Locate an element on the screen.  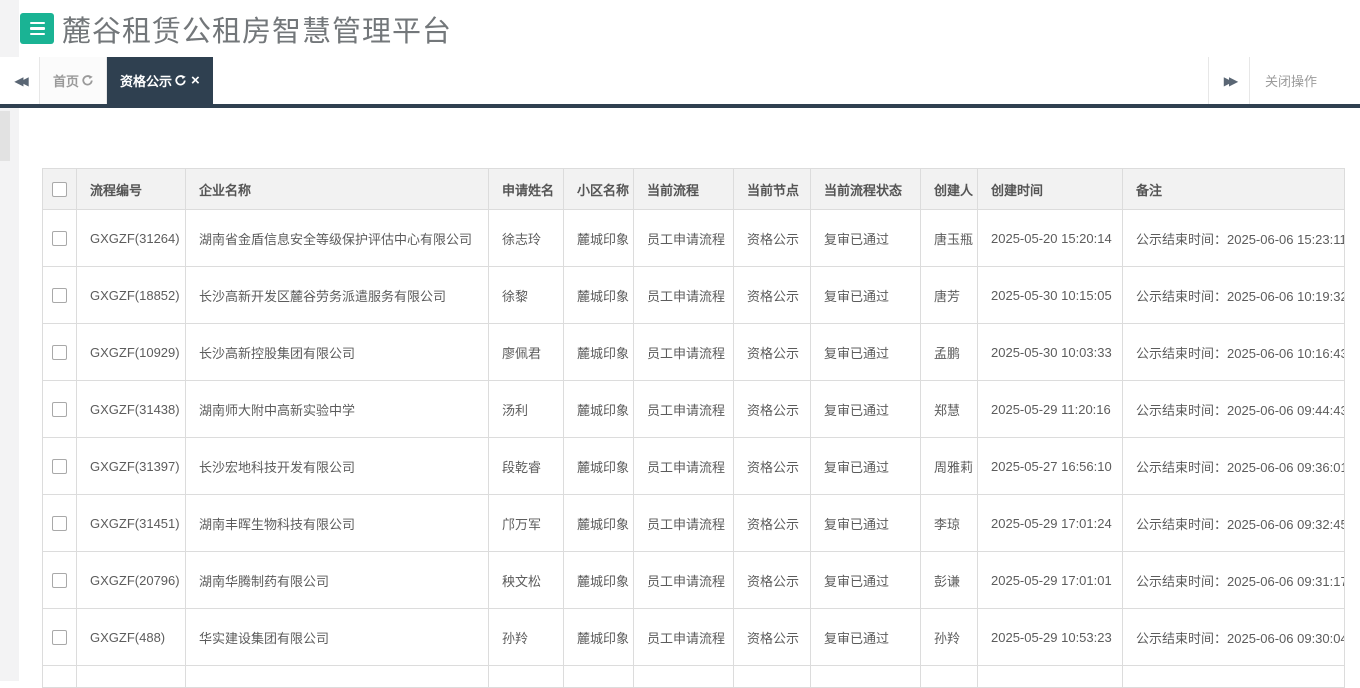
cell-applicant: 秧文松 is located at coordinates (526, 580).